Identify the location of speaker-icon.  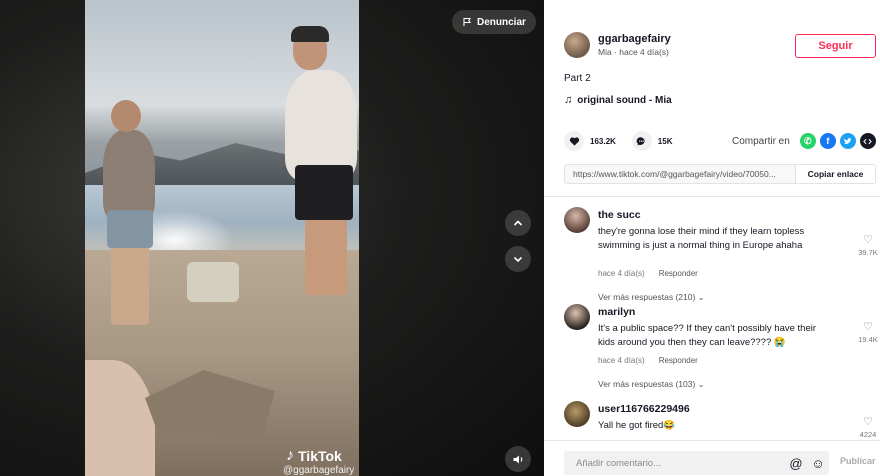
(517, 459).